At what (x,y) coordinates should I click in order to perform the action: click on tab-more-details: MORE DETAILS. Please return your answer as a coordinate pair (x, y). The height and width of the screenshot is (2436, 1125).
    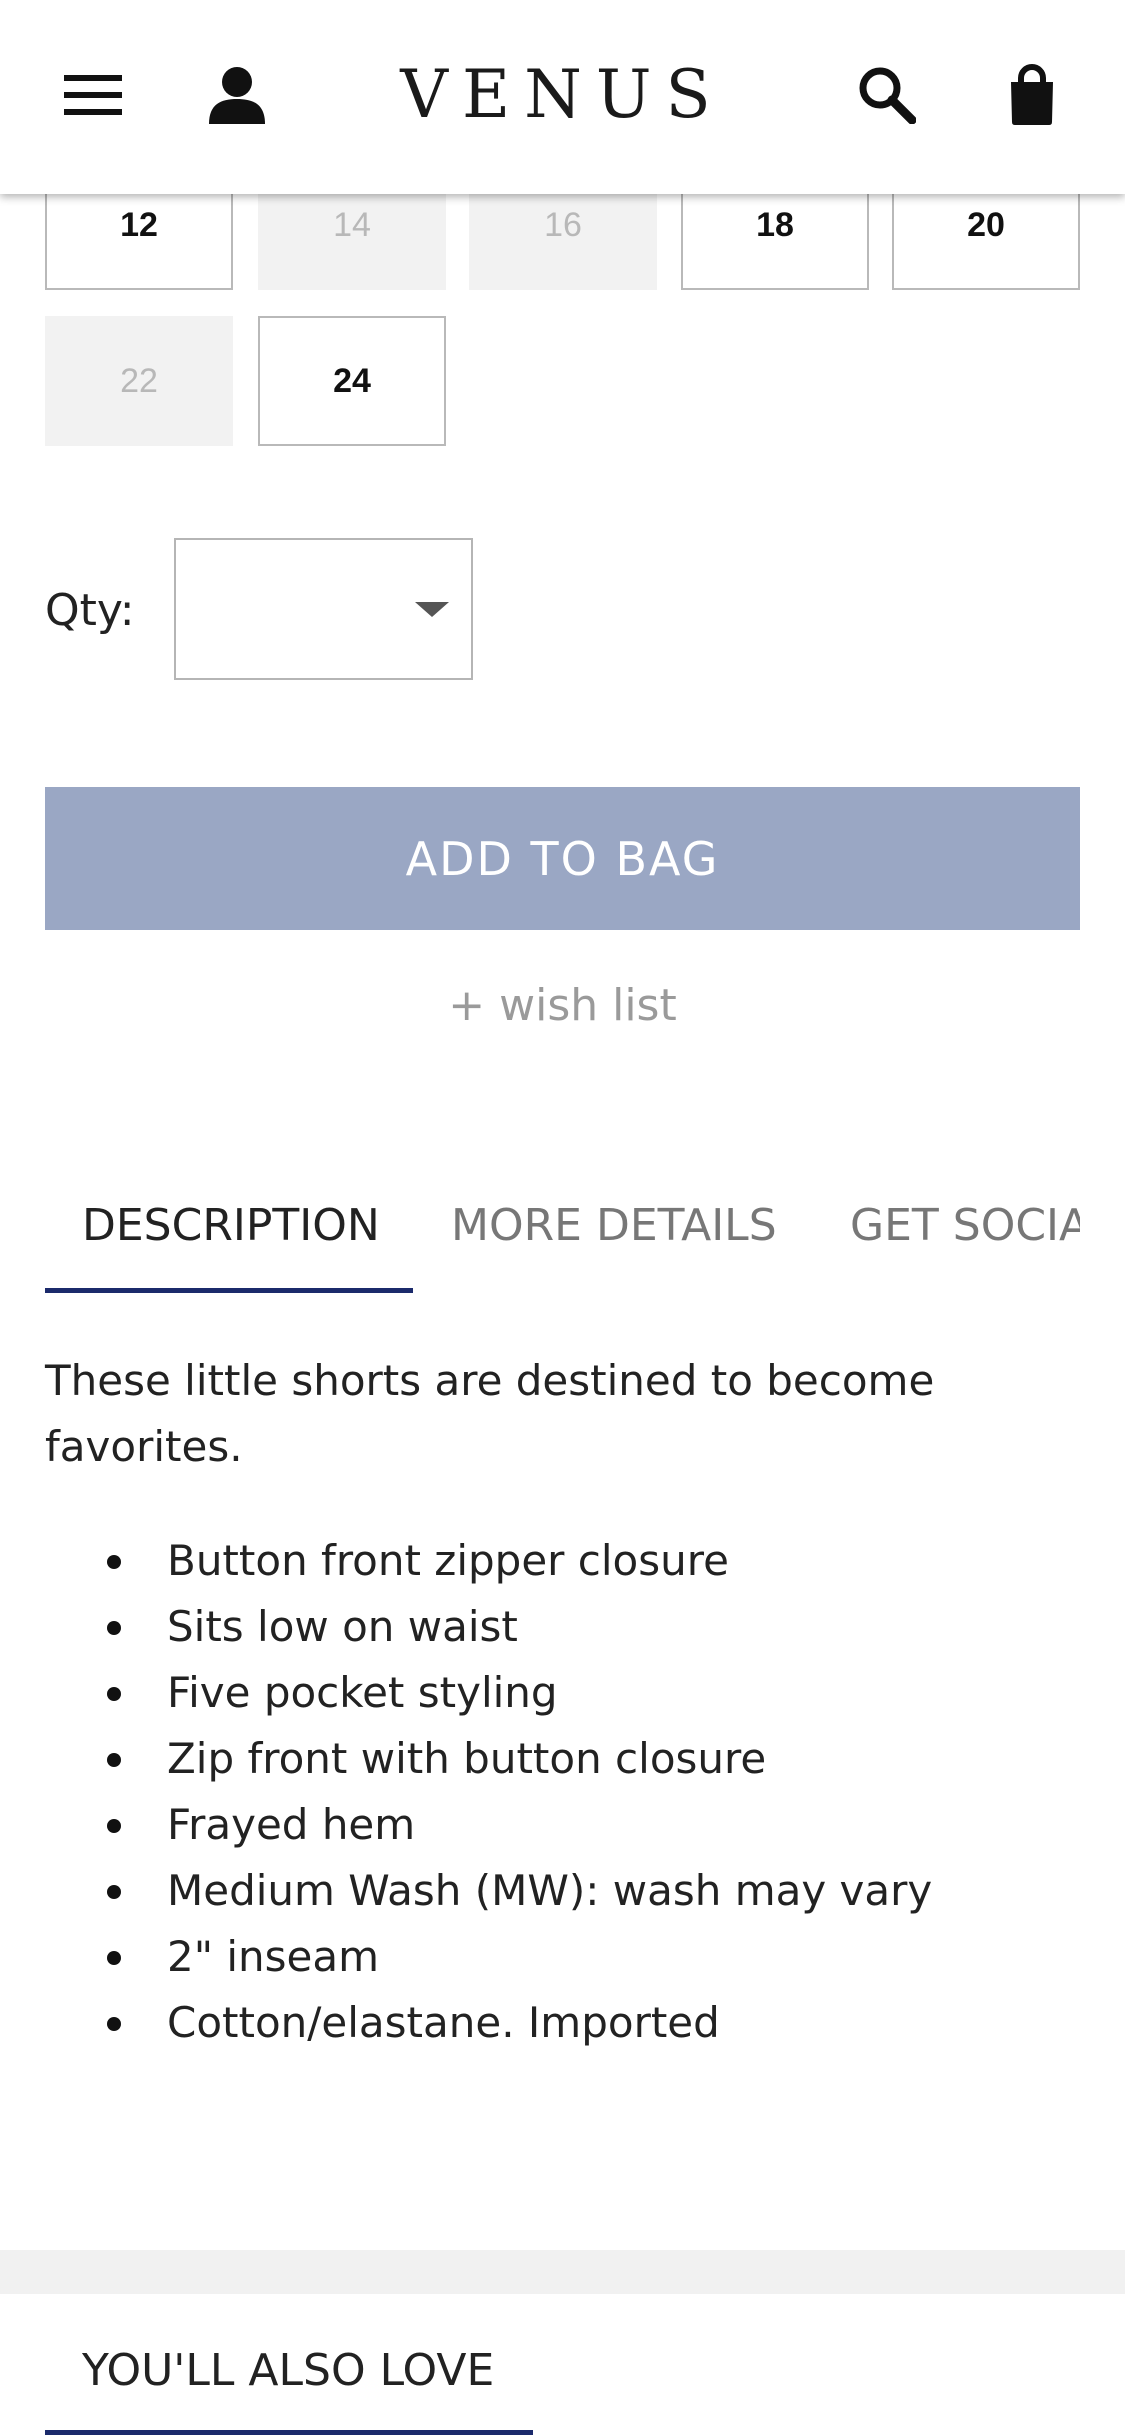
    Looking at the image, I should click on (614, 1225).